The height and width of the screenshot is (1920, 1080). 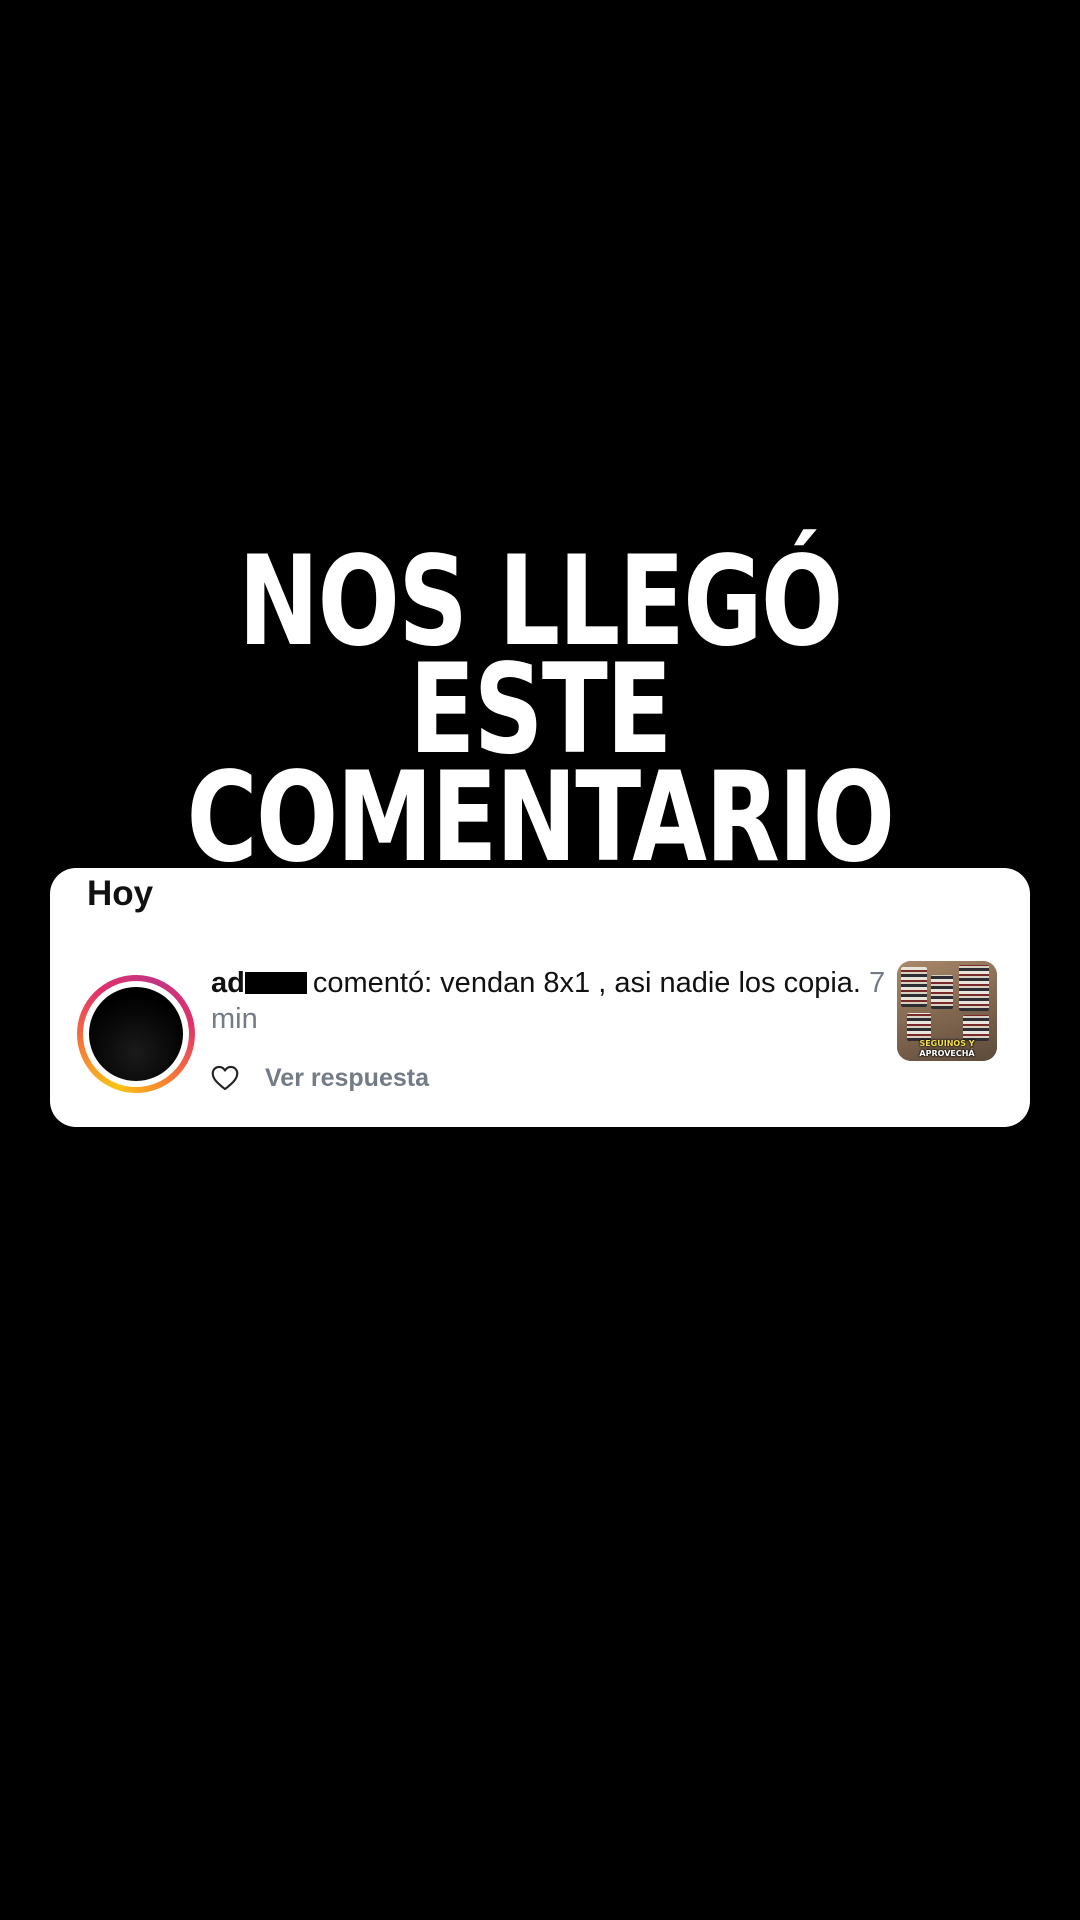 What do you see at coordinates (228, 983) in the screenshot?
I see `username-visible: ad` at bounding box center [228, 983].